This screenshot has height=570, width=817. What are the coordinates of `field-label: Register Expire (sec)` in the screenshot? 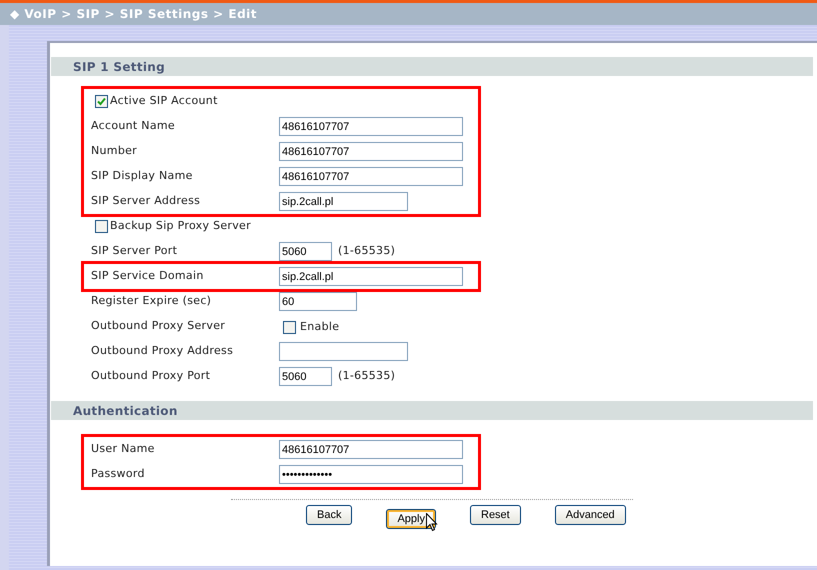 It's located at (151, 301).